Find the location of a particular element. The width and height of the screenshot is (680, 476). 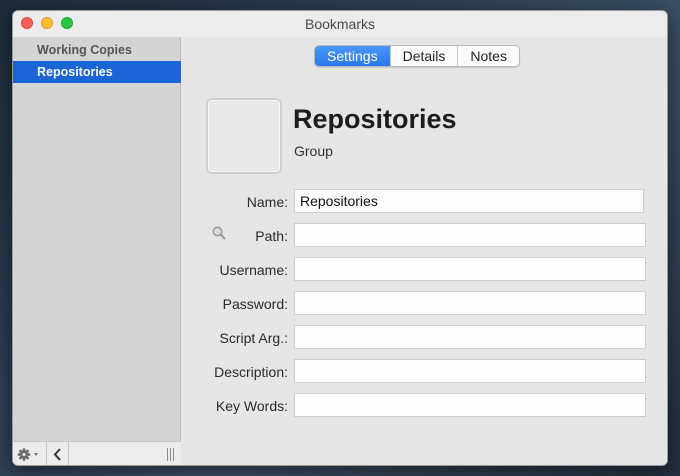

username-label: Username: is located at coordinates (253, 270).